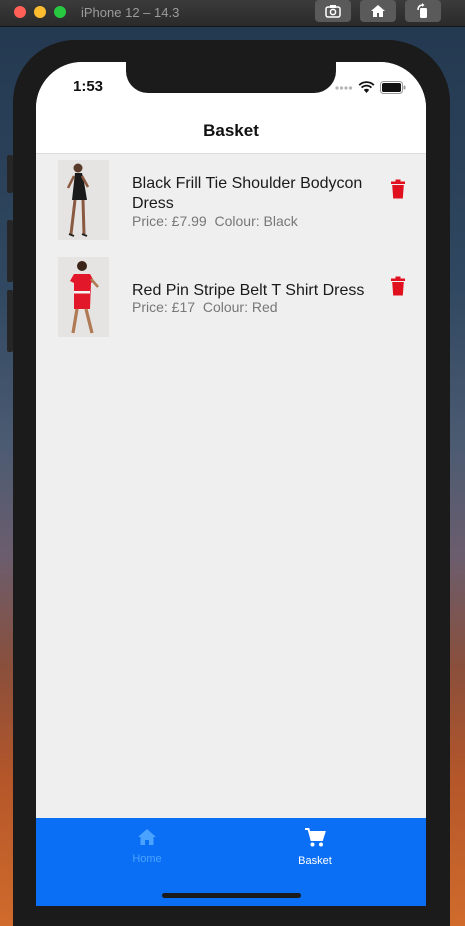  I want to click on window-title: iPhone 12 – 14.3, so click(130, 12).